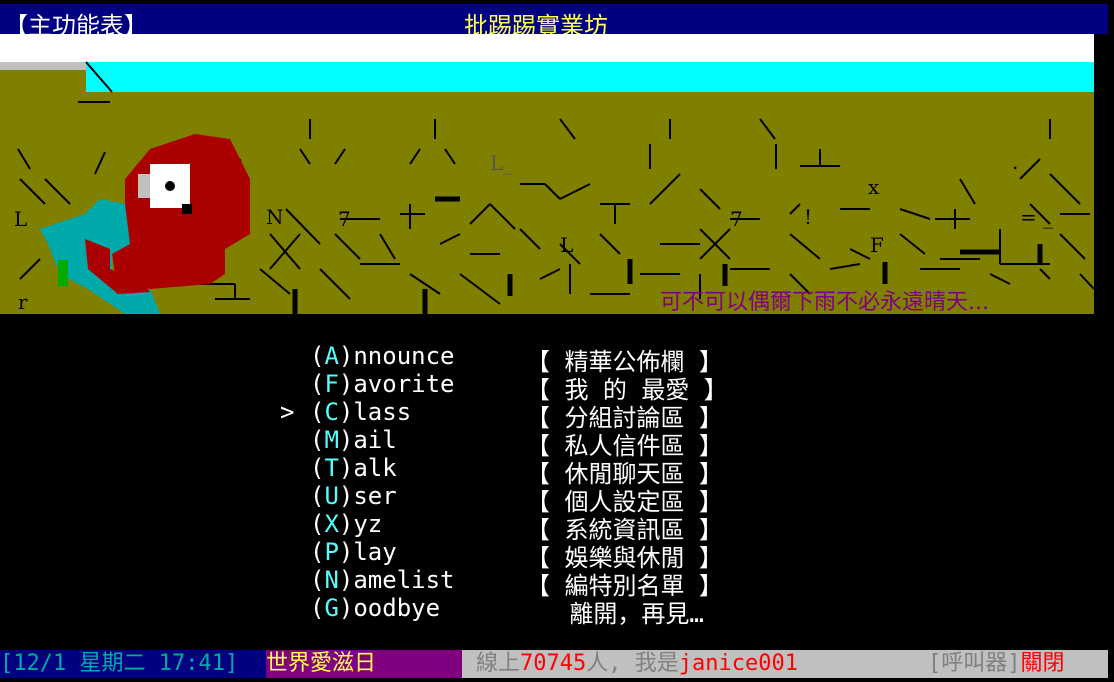 Image resolution: width=1114 pixels, height=682 pixels. What do you see at coordinates (512, 527) in the screenshot?
I see `menu-item-xyz: (X)yz 【 系統資訊區 】` at bounding box center [512, 527].